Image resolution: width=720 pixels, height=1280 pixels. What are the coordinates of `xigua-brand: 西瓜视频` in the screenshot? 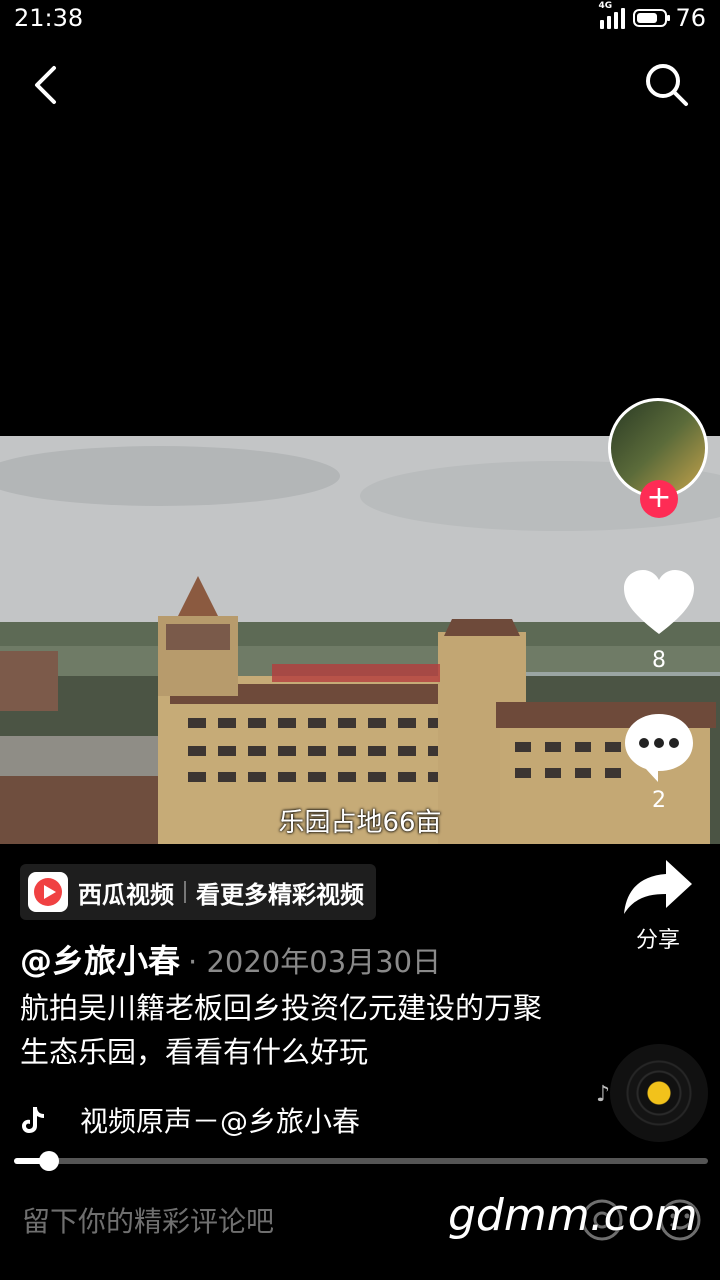 It's located at (126, 894).